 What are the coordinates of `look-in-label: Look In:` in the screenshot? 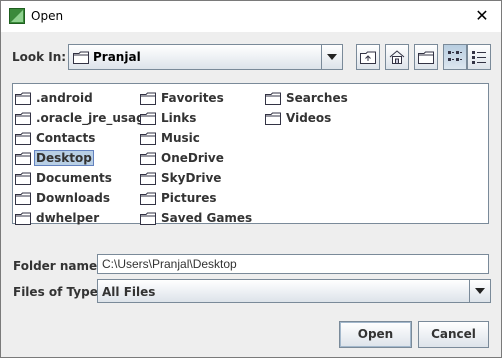 It's located at (39, 57).